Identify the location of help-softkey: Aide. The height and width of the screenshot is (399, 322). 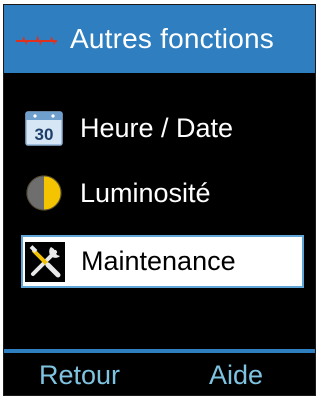
(236, 374).